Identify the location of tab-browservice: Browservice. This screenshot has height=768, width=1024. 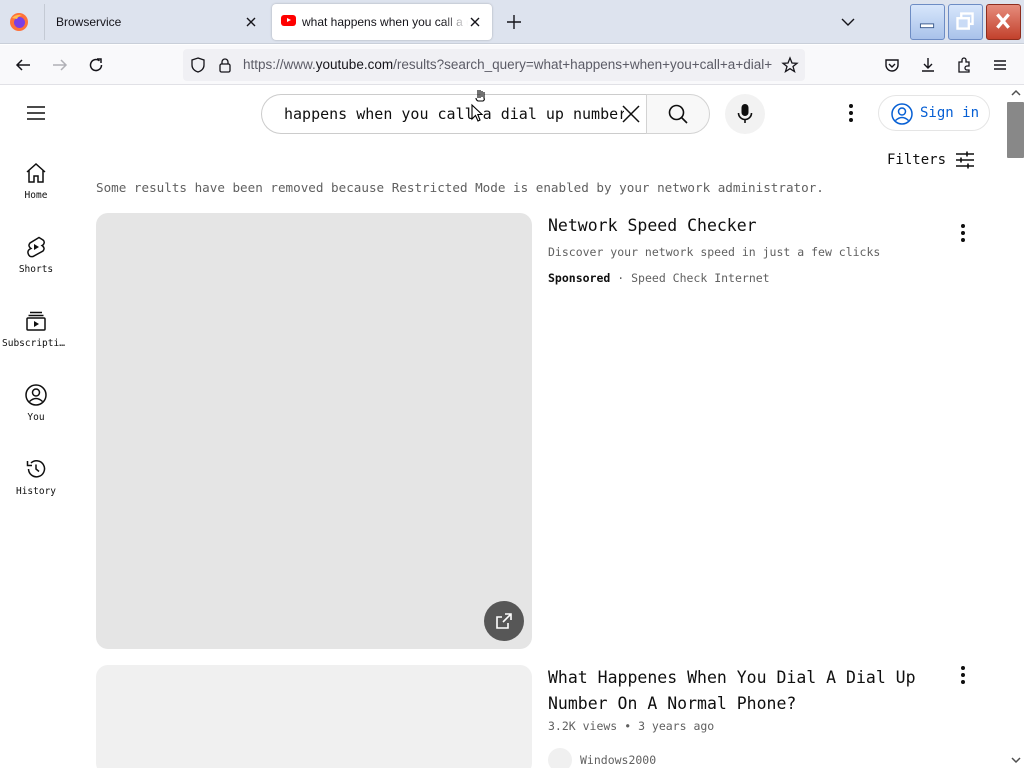
(156, 22).